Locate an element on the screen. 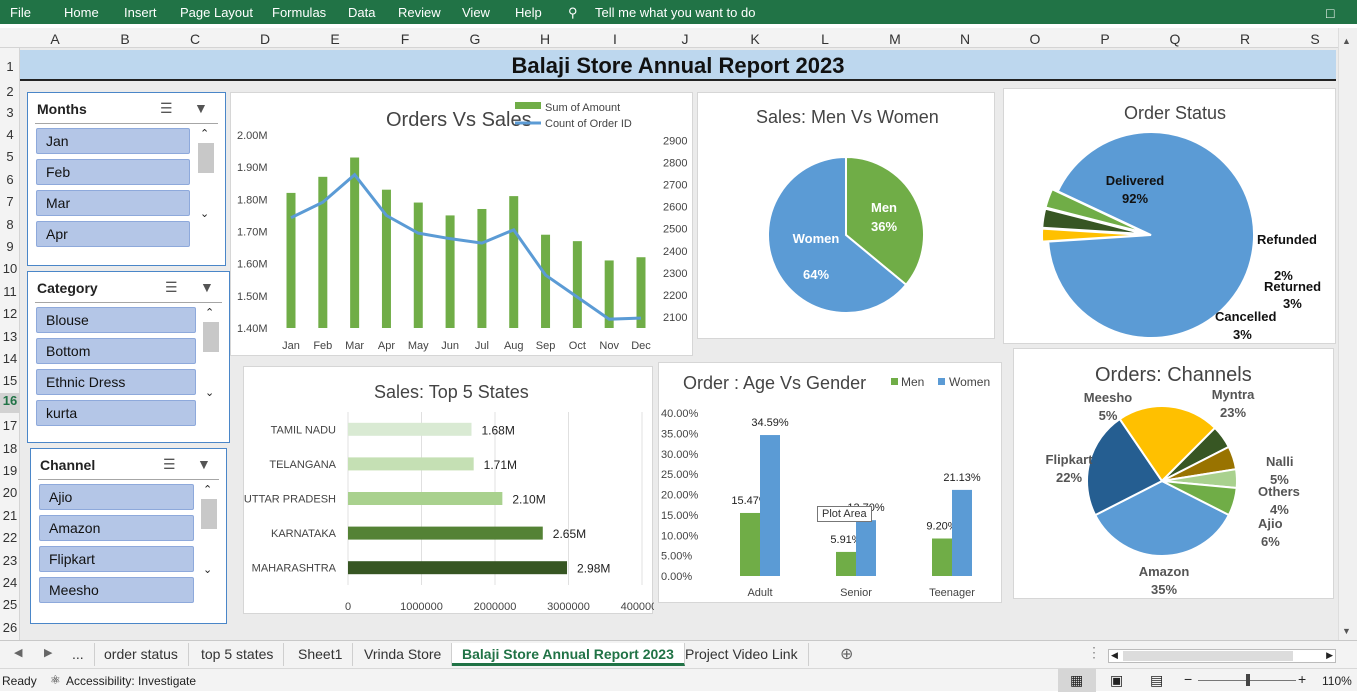 This screenshot has height=692, width=1357. menu-home: Home is located at coordinates (81, 12).